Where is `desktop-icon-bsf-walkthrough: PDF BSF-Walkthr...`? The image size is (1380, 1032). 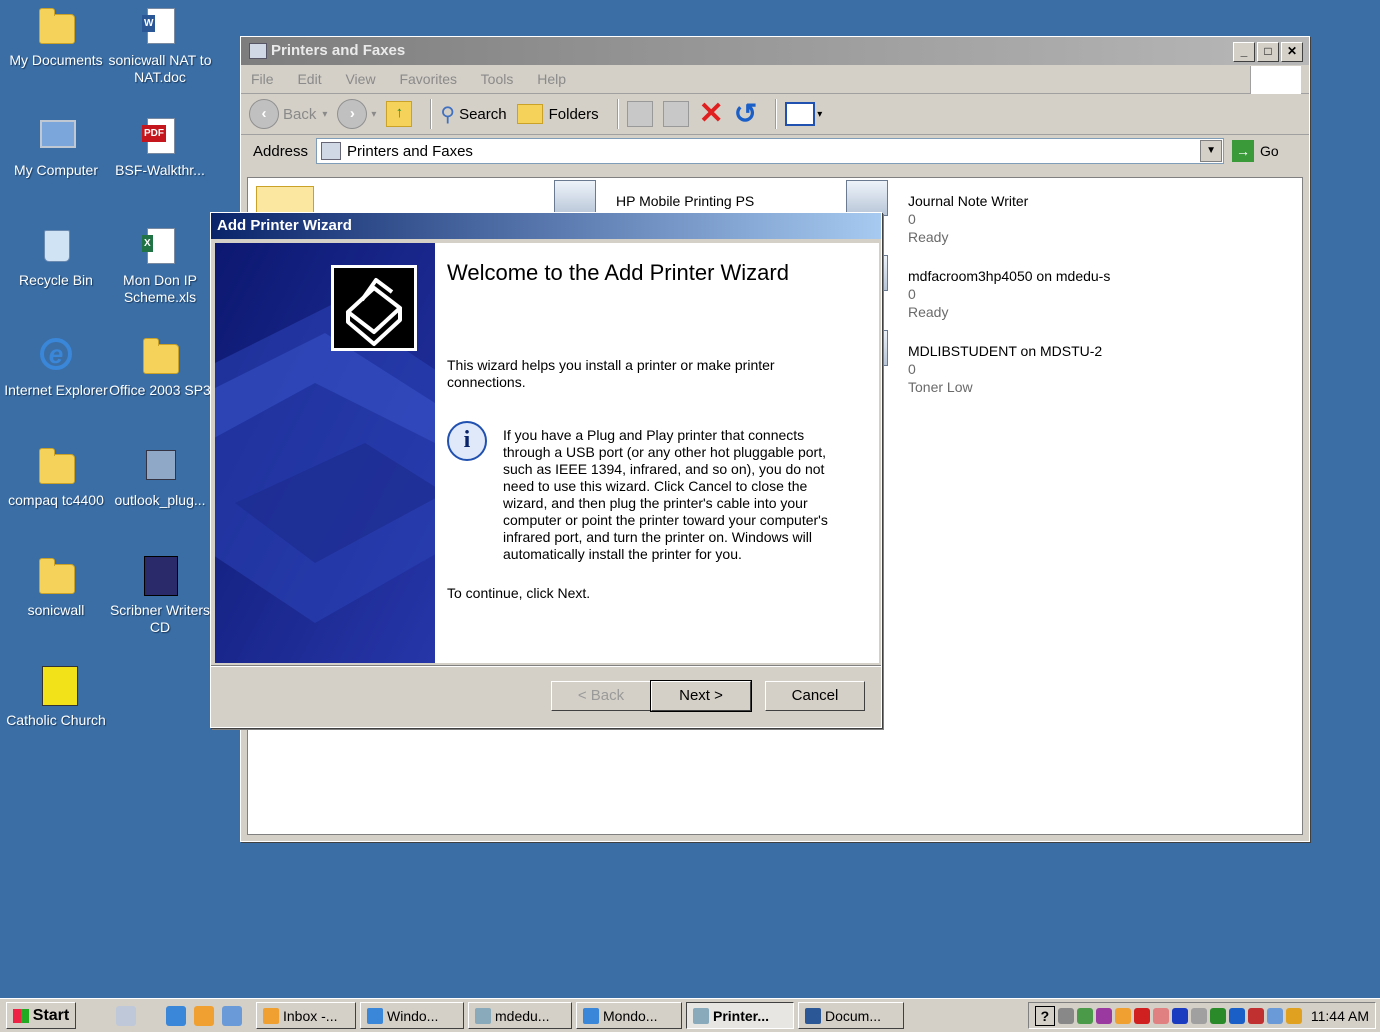 desktop-icon-bsf-walkthrough: PDF BSF-Walkthr... is located at coordinates (160, 147).